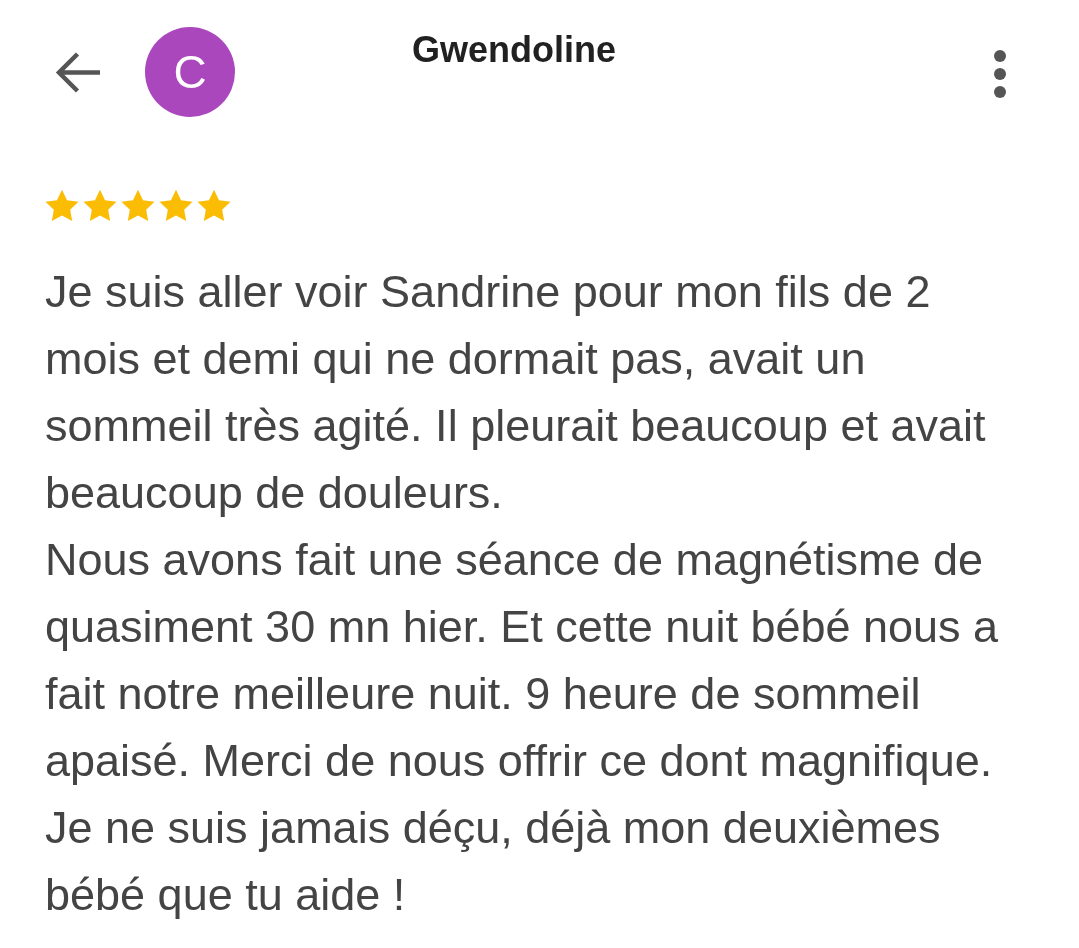 The image size is (1079, 948). I want to click on avatar-letter: C, so click(190, 72).